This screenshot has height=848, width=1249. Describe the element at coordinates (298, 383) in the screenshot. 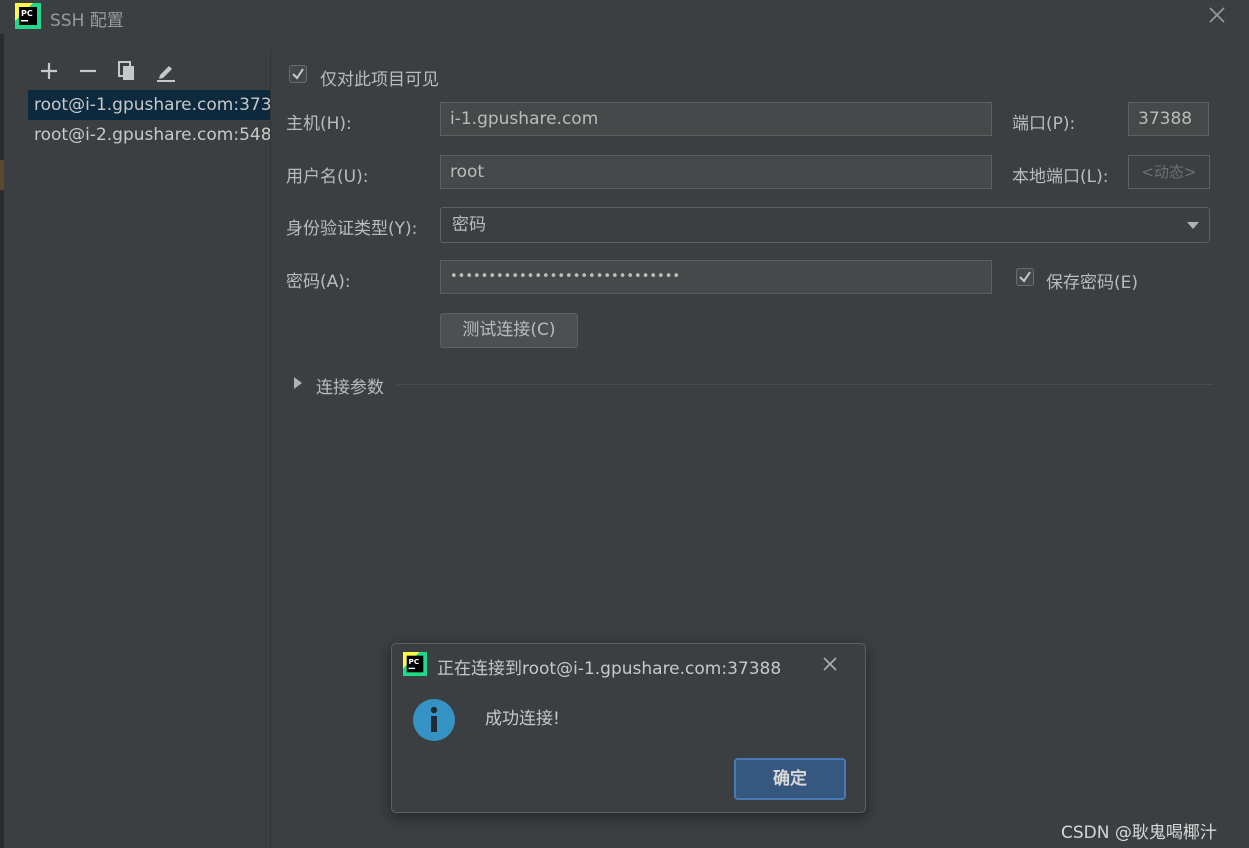

I see `expand-triangle-icon` at that location.